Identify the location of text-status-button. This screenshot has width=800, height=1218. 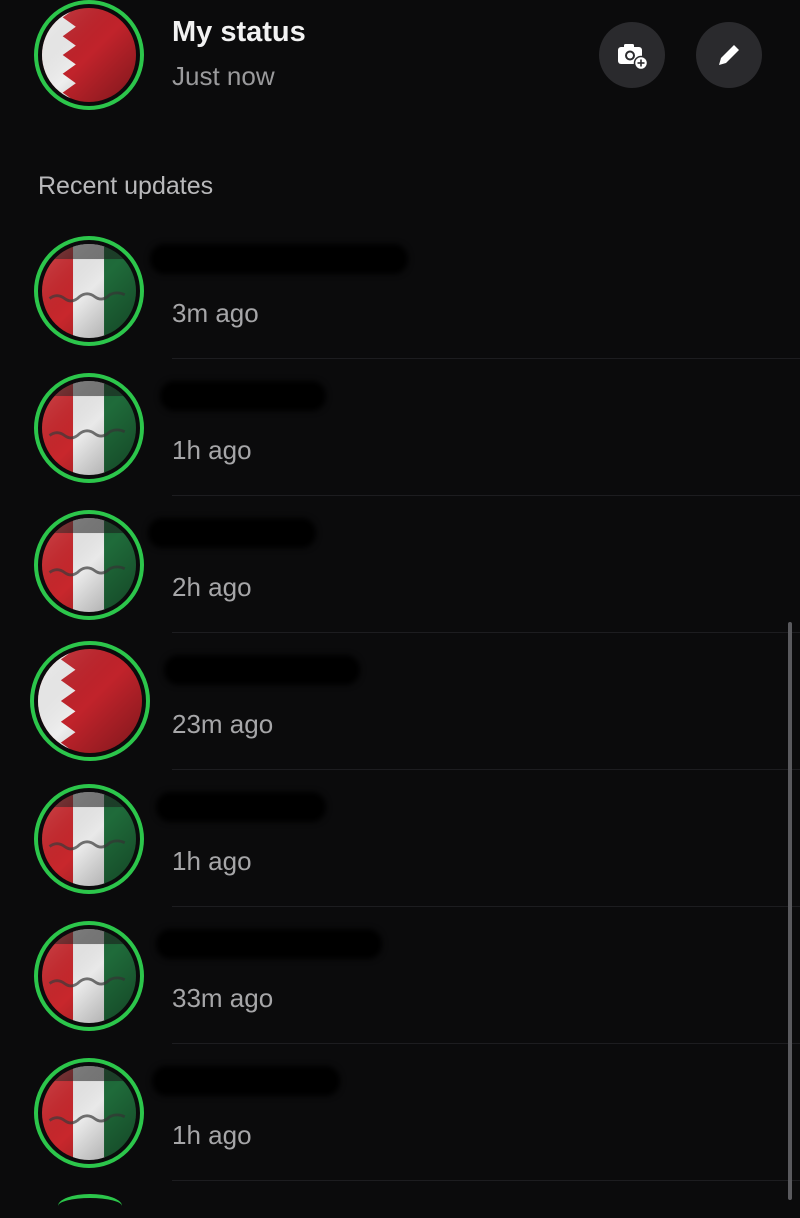
(729, 55).